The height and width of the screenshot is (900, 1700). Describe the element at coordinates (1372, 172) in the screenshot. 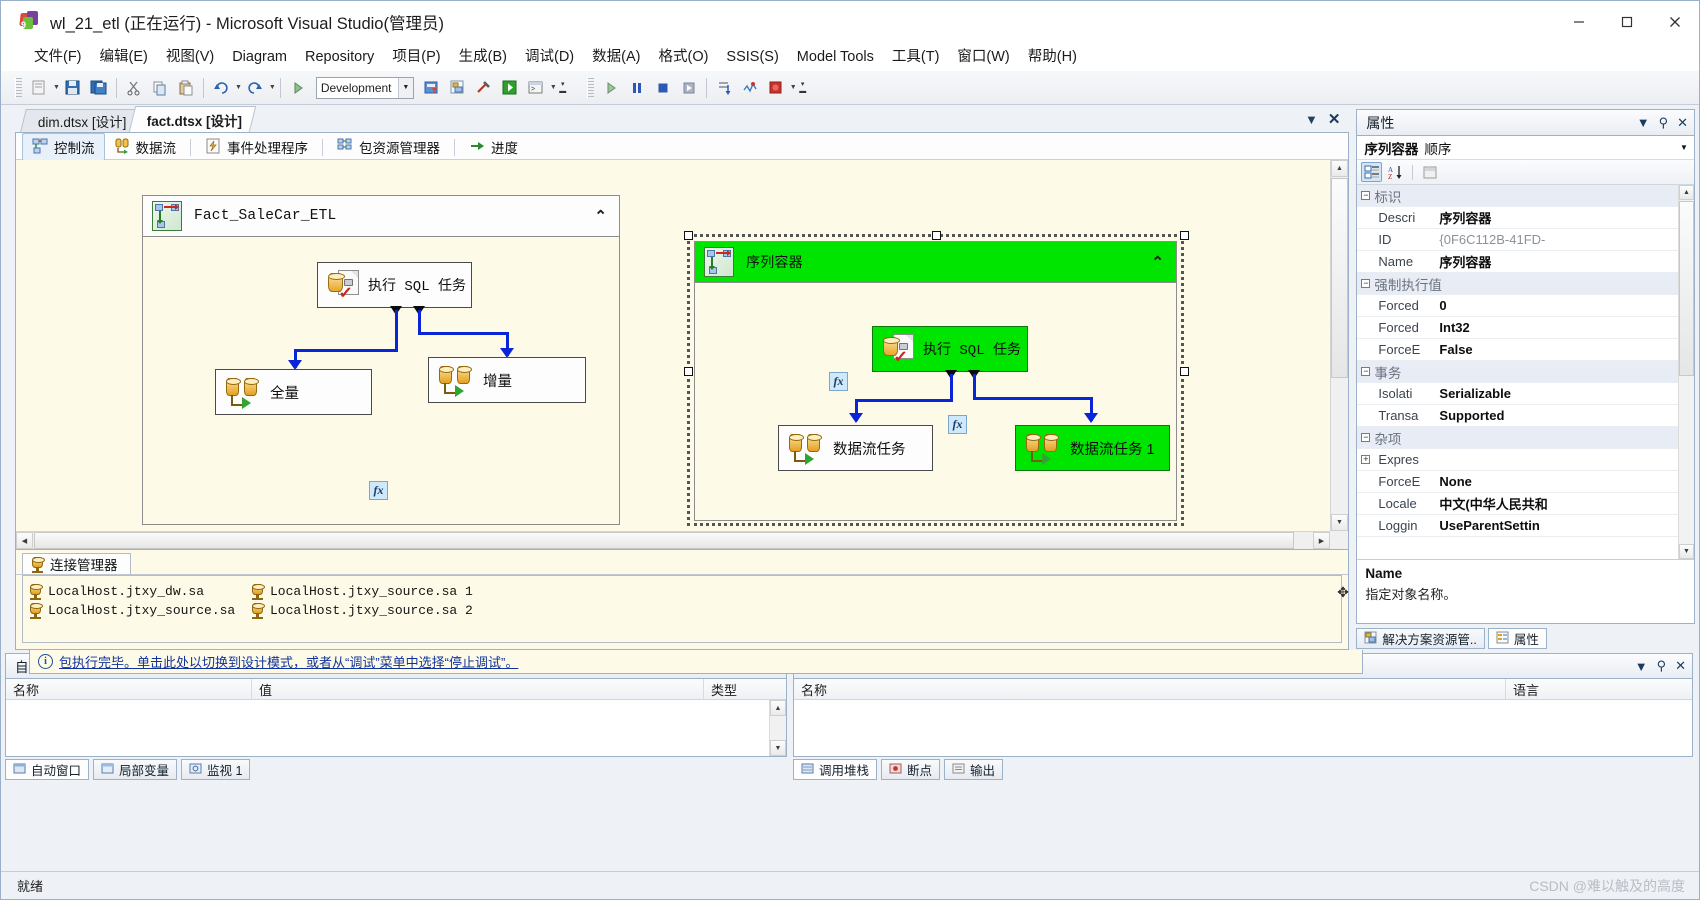

I see `categorized-view-icon` at that location.